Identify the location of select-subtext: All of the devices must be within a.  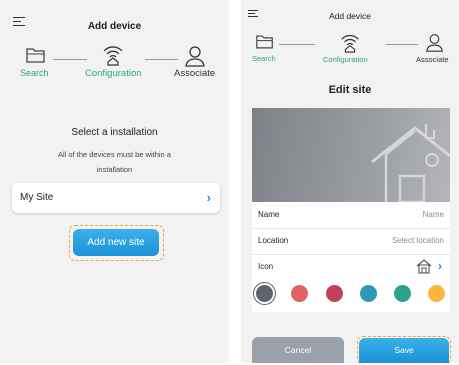
(114, 154).